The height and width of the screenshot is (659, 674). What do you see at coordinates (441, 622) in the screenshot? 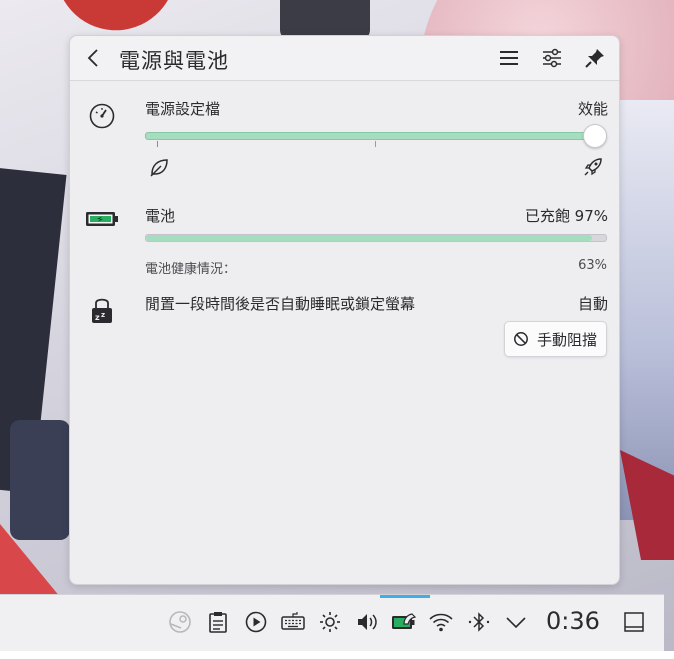
I see `wifi-icon` at bounding box center [441, 622].